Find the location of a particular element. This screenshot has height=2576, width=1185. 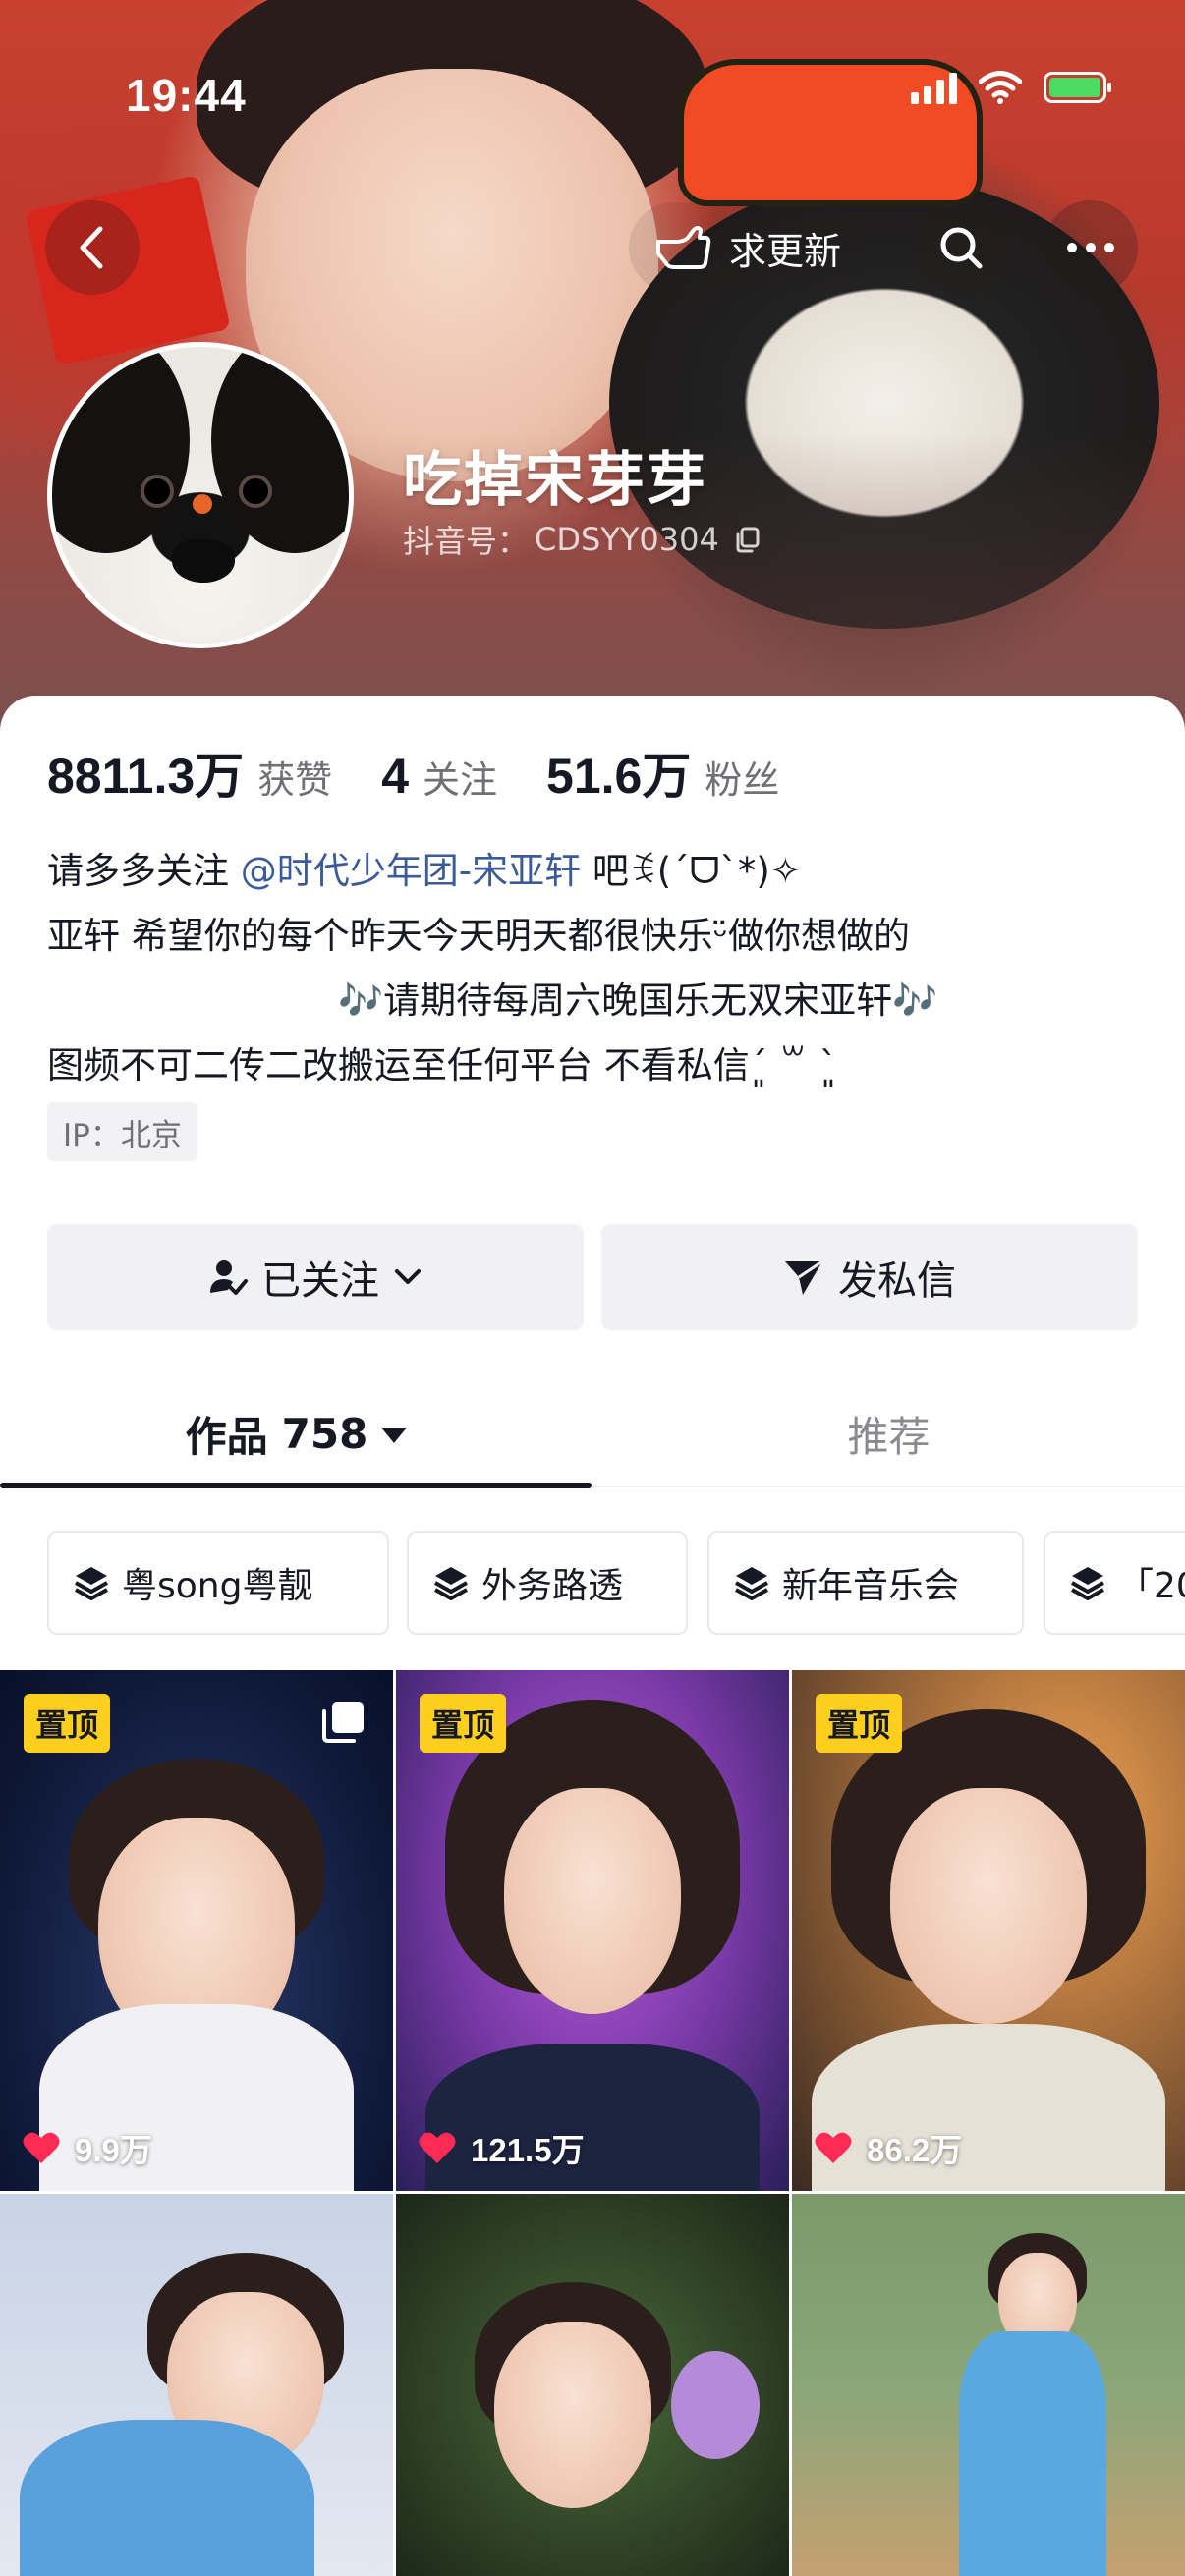

collections-row: 粤song粤靓 外务路透 新年音乐会 「20 is located at coordinates (616, 1585).